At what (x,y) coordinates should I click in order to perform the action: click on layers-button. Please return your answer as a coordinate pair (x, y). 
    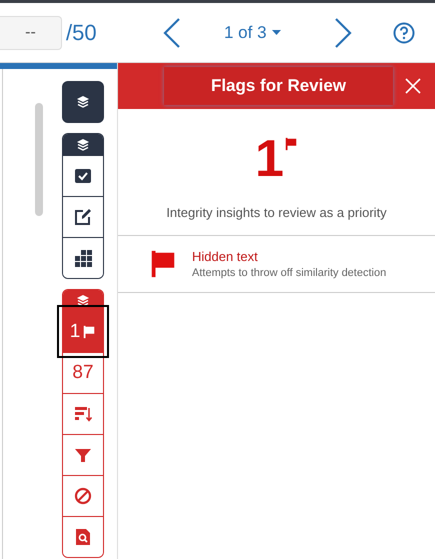
    Looking at the image, I should click on (83, 102).